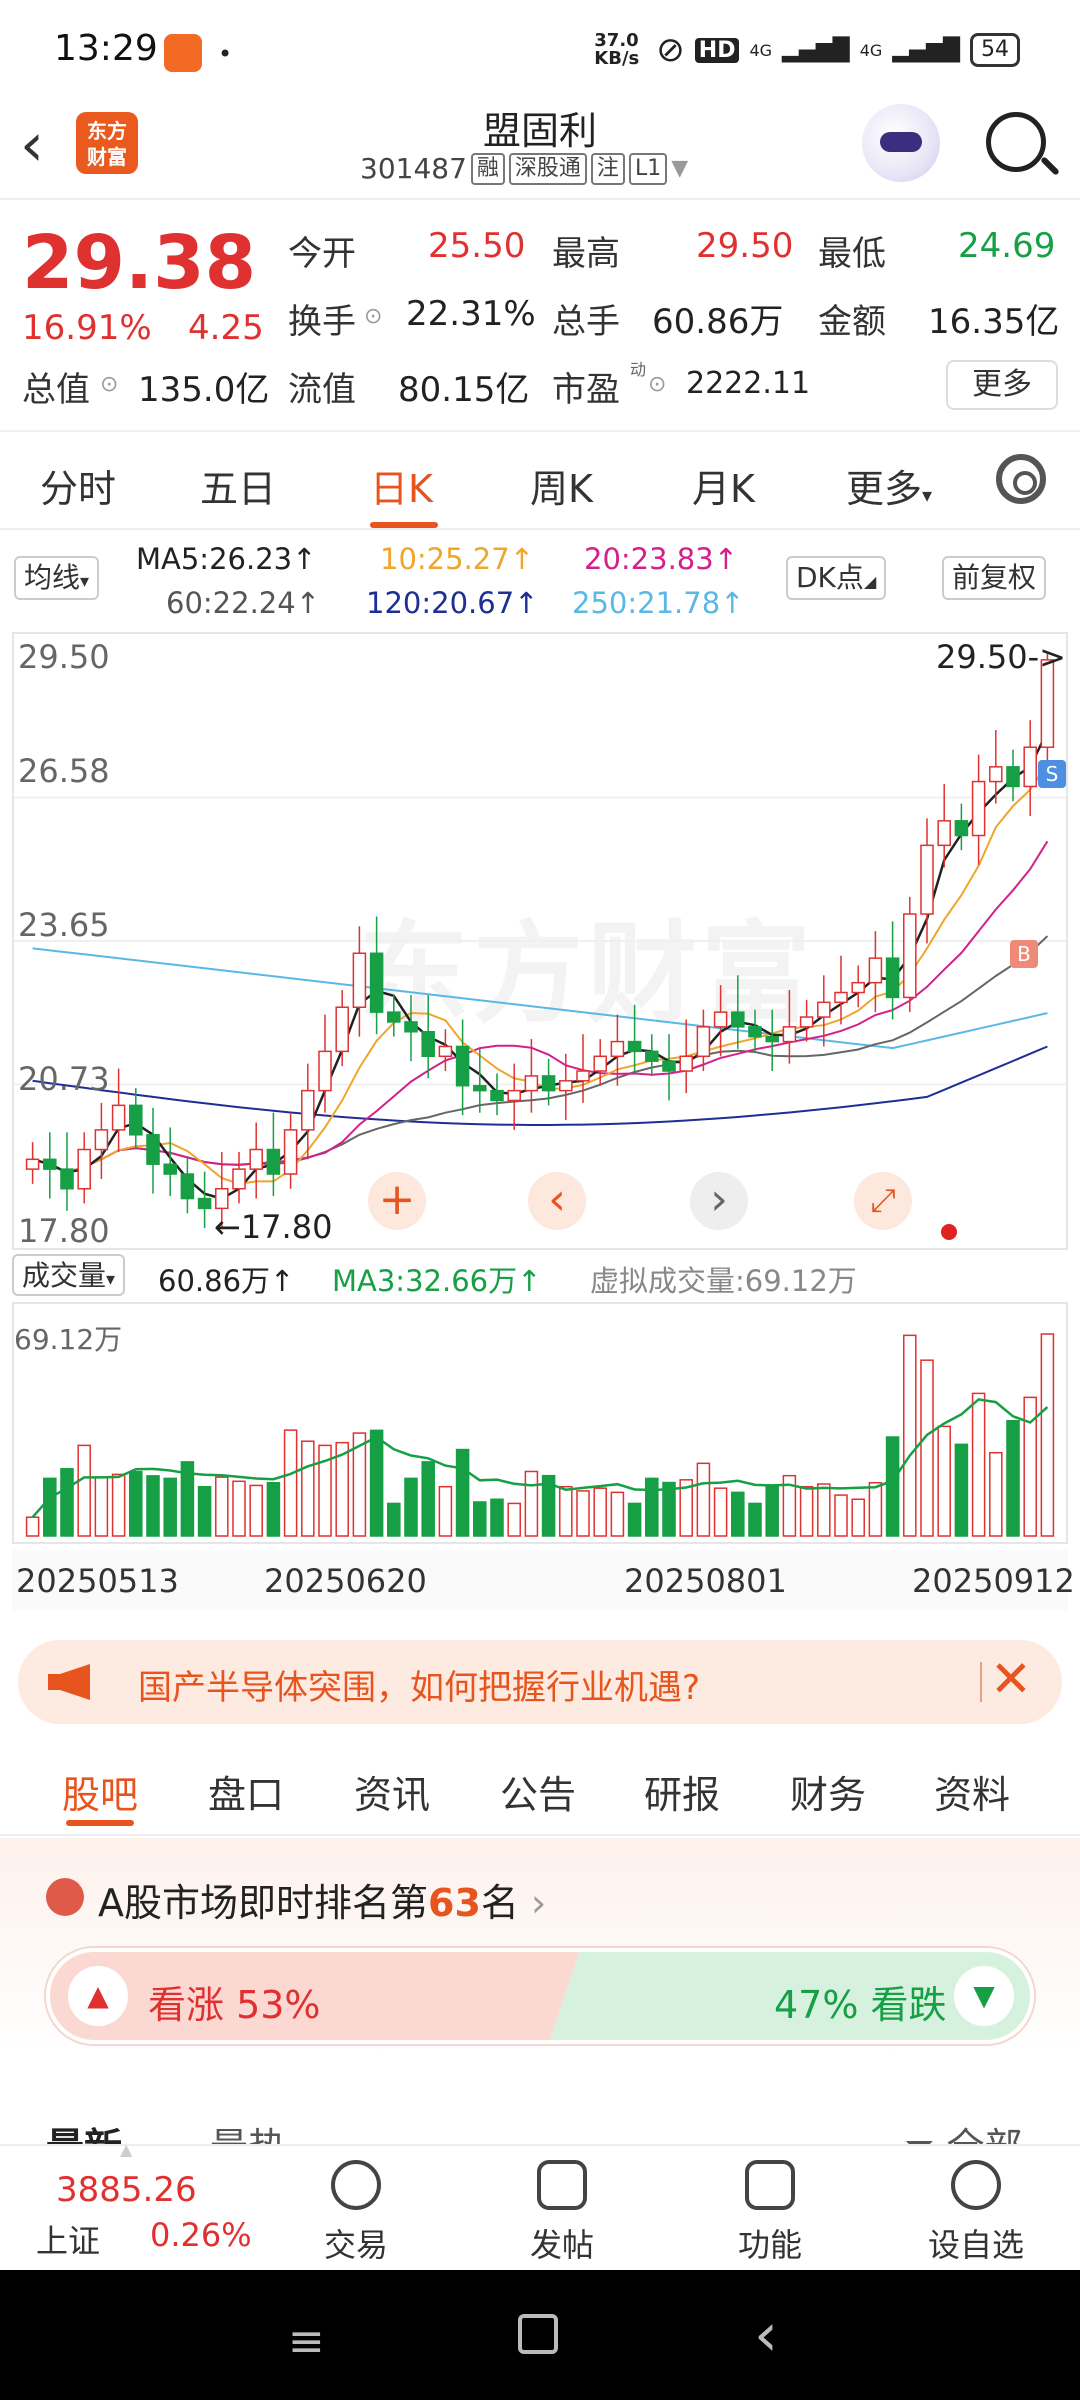 This screenshot has width=1080, height=2400. I want to click on scroll-right-button: ›, so click(719, 1201).